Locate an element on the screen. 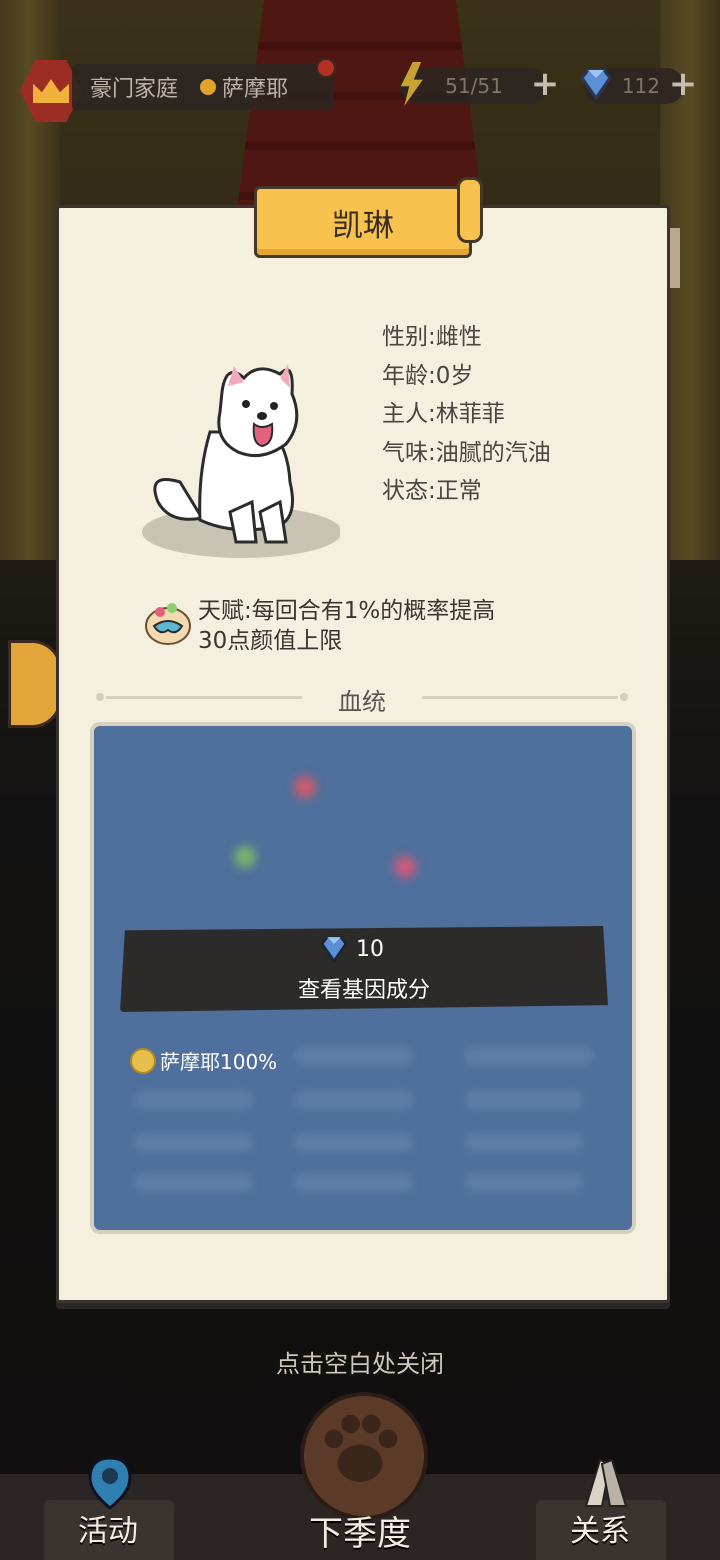 The image size is (720, 1560). talent-line-2: 30点颜值上限 is located at coordinates (270, 641).